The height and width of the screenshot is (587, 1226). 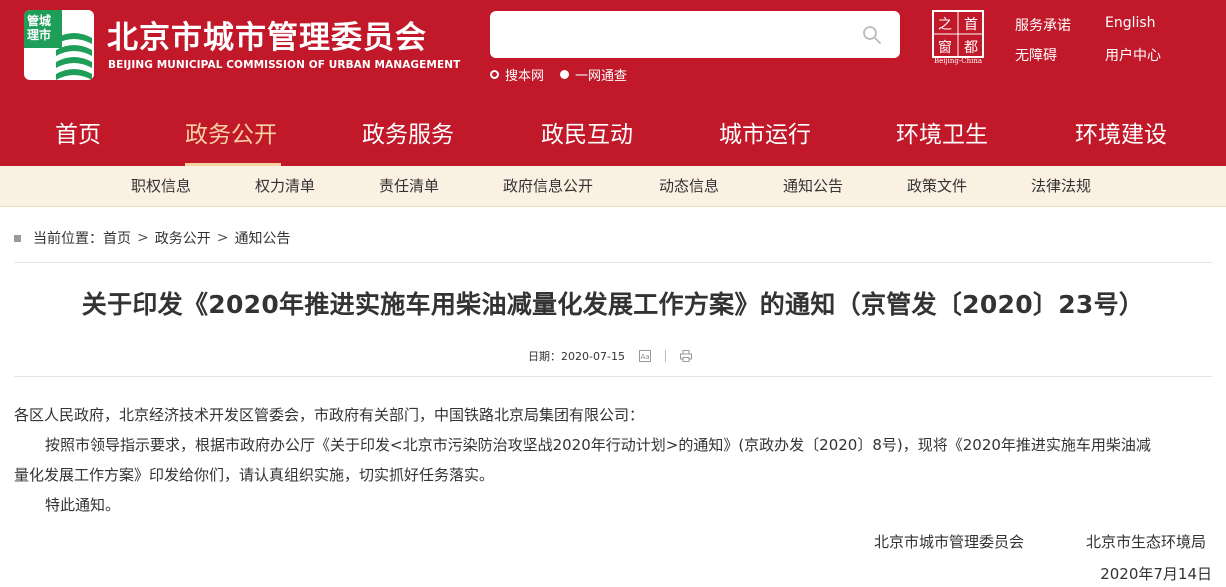 What do you see at coordinates (937, 186) in the screenshot?
I see `subnav-item-policy-documents: 政策文件` at bounding box center [937, 186].